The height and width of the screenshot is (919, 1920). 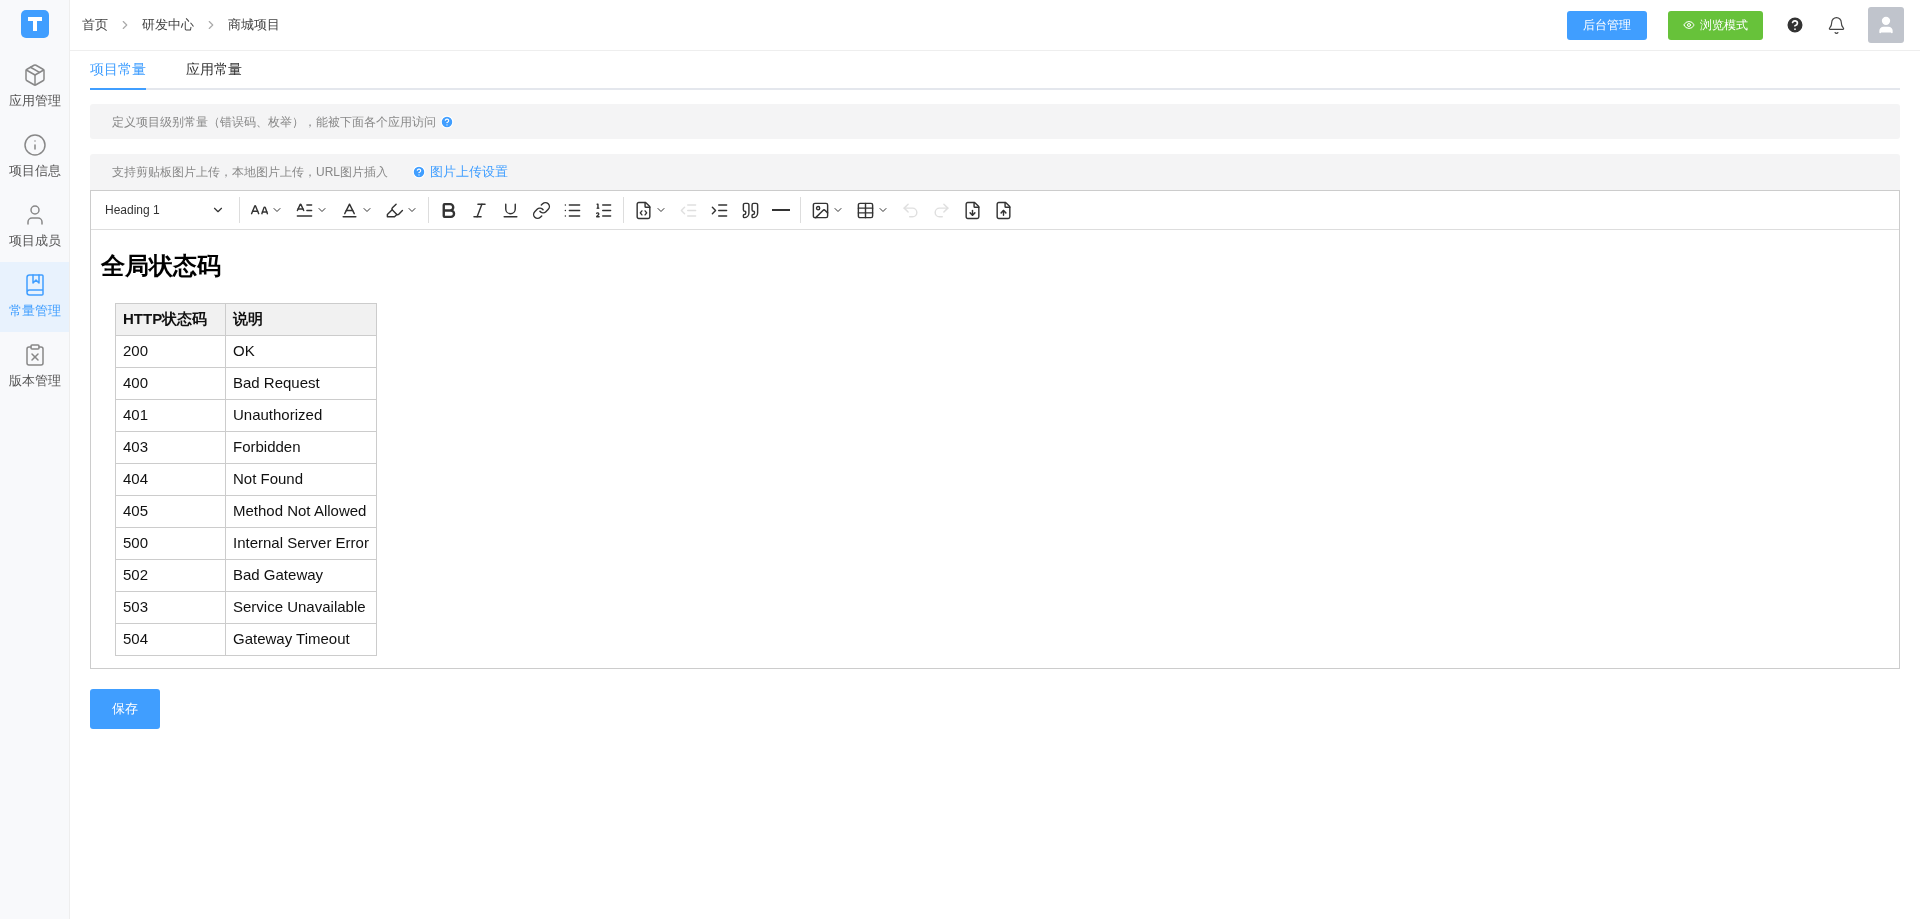 What do you see at coordinates (170, 543) in the screenshot?
I see `table-cell: 500` at bounding box center [170, 543].